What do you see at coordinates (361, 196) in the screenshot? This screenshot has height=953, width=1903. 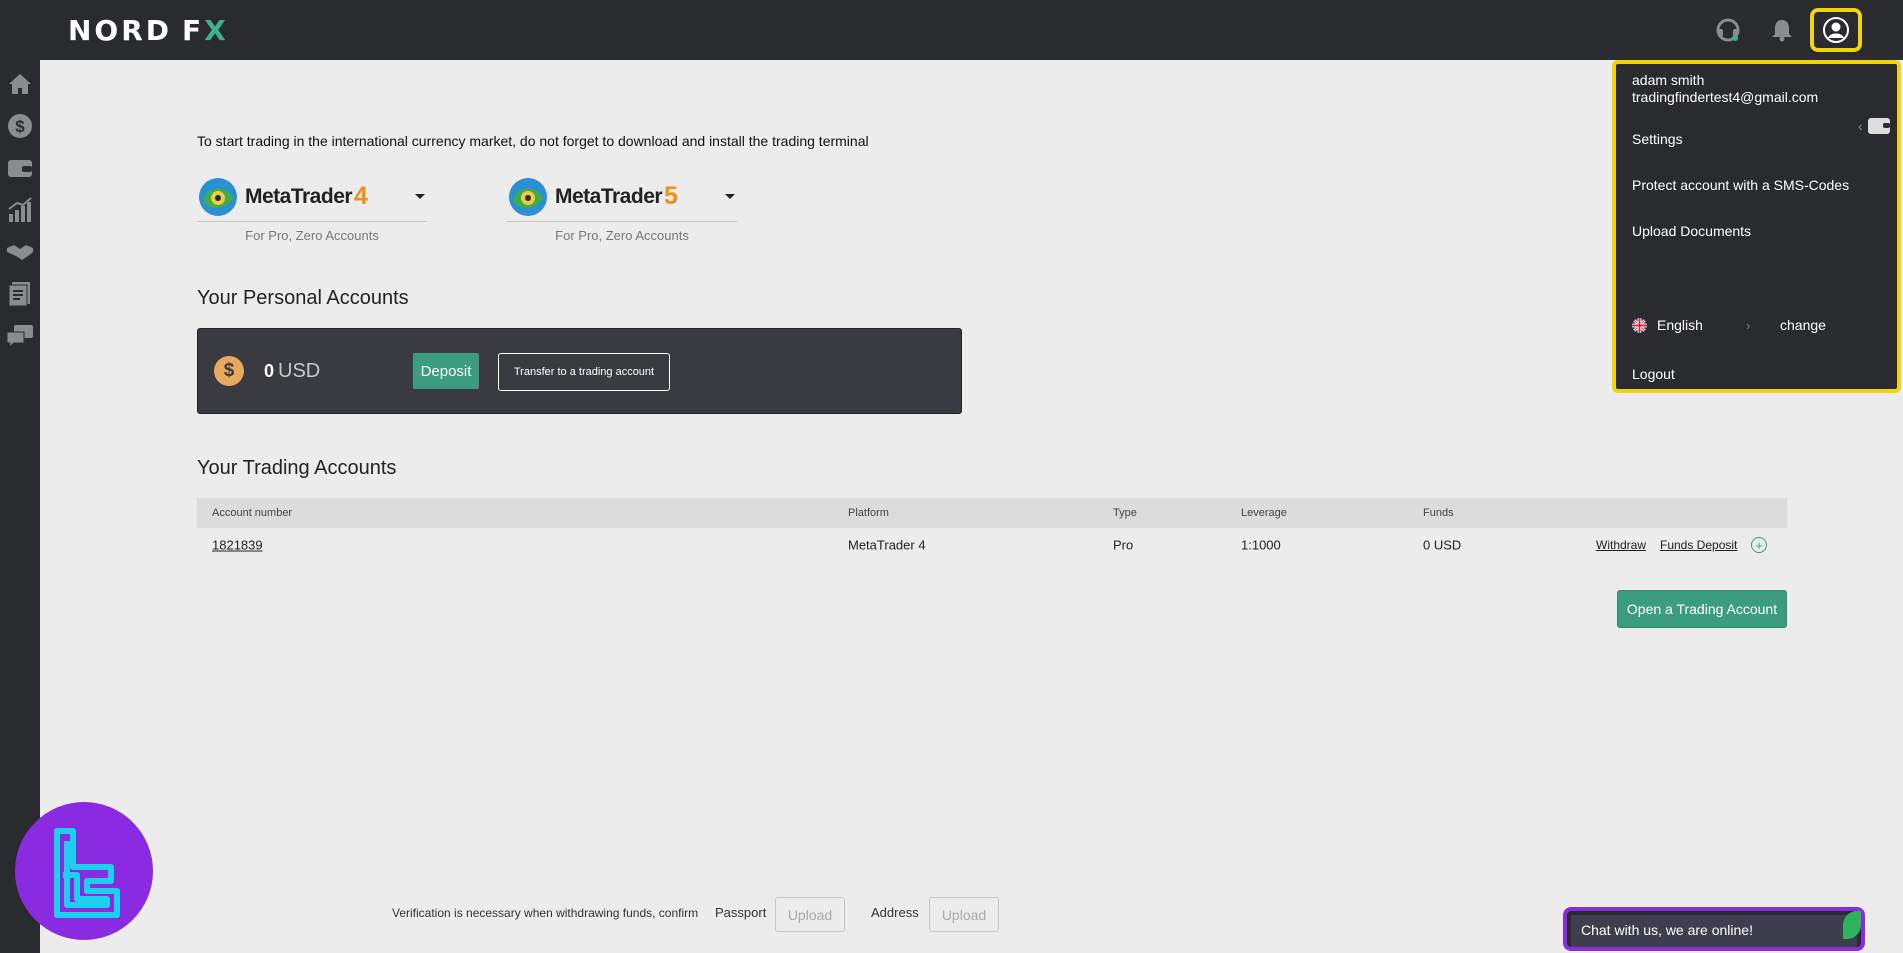 I see `platform-version: 4` at bounding box center [361, 196].